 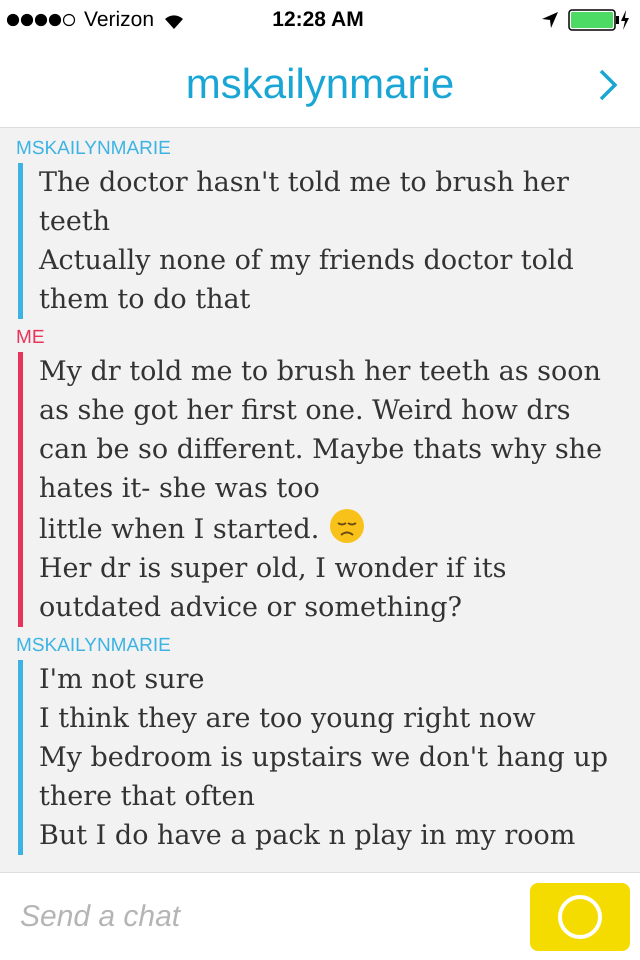 What do you see at coordinates (599, 20) in the screenshot?
I see `battery-icon` at bounding box center [599, 20].